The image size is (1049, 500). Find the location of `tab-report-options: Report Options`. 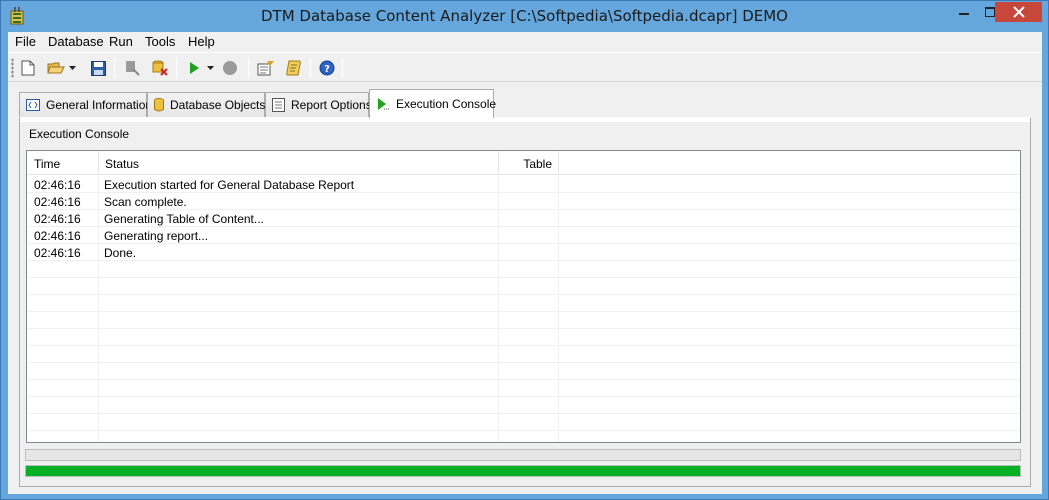

tab-report-options: Report Options is located at coordinates (318, 104).